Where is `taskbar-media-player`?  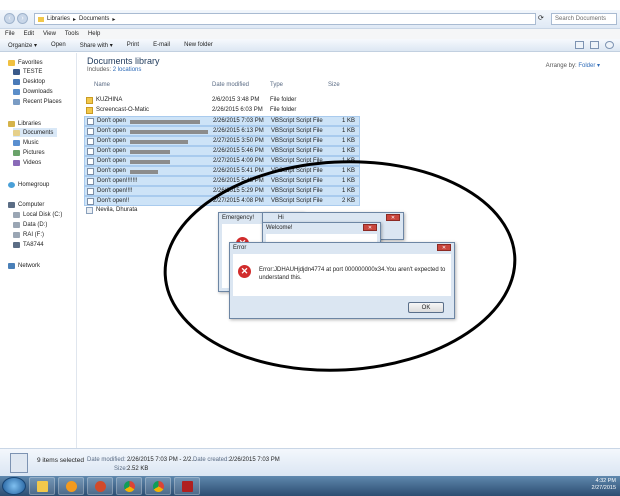
taskbar-media-player is located at coordinates (71, 486).